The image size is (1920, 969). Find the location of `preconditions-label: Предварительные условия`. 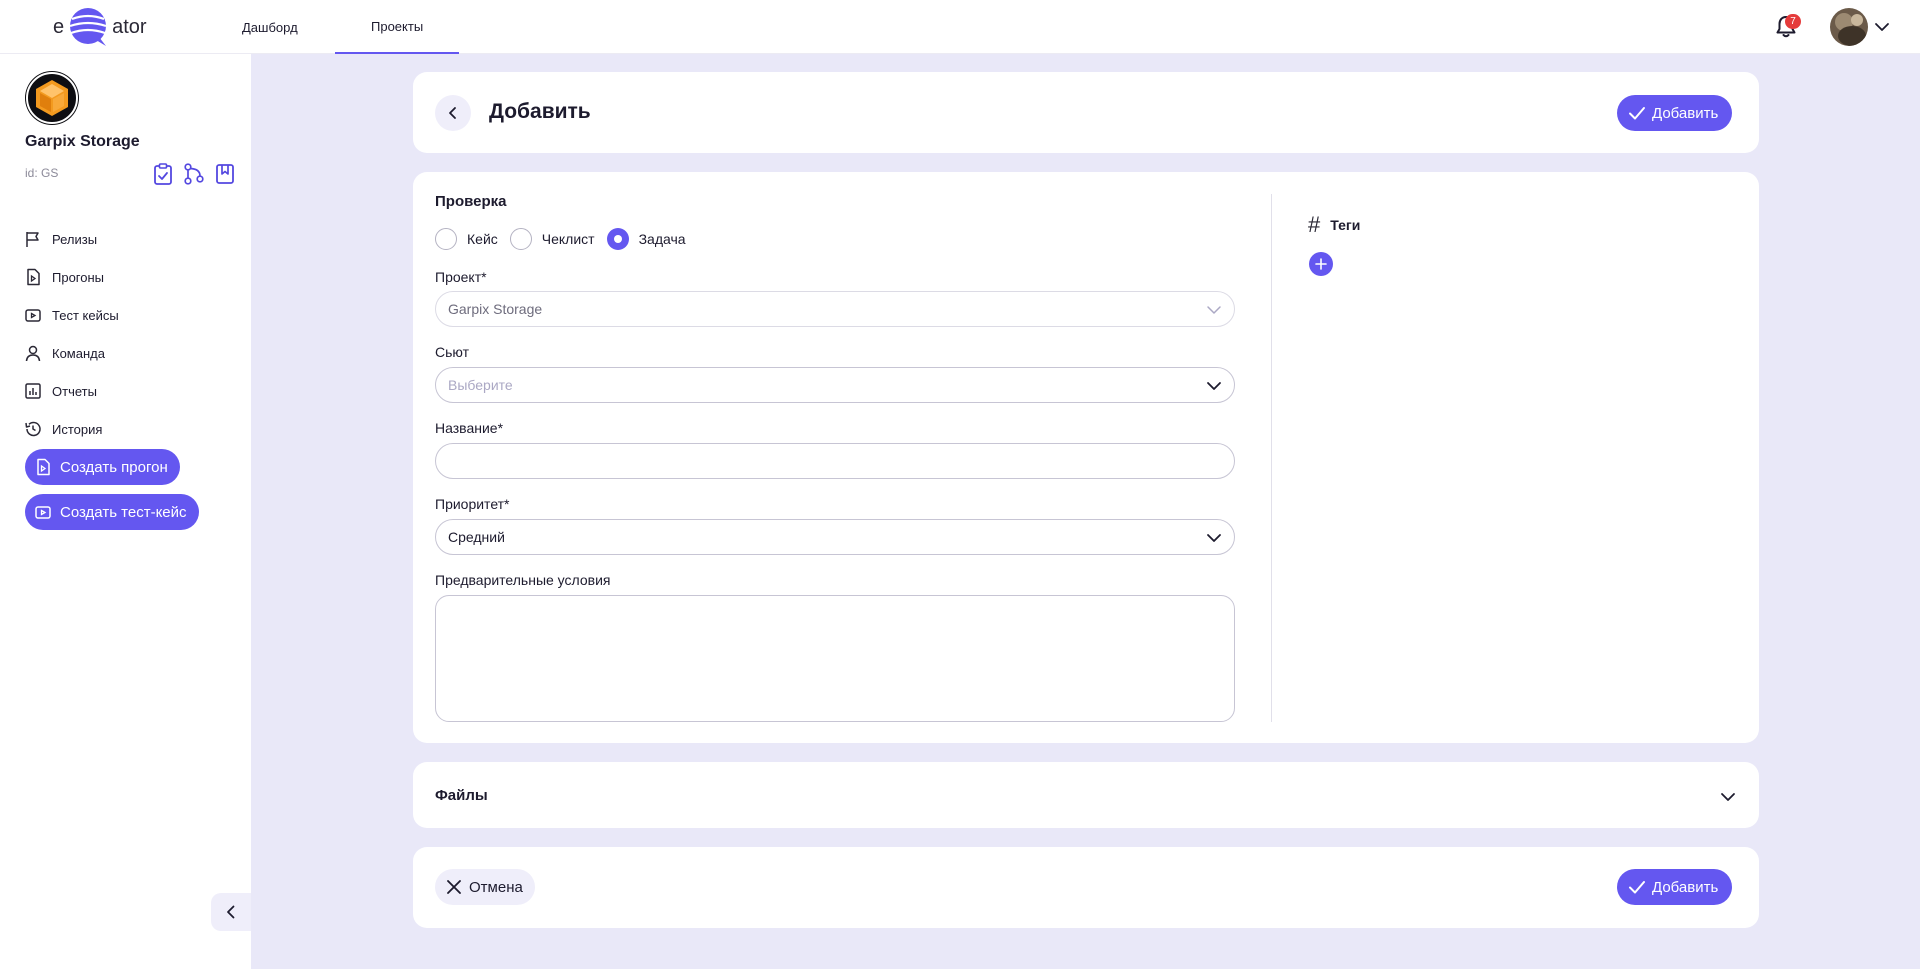

preconditions-label: Предварительные условия is located at coordinates (523, 580).